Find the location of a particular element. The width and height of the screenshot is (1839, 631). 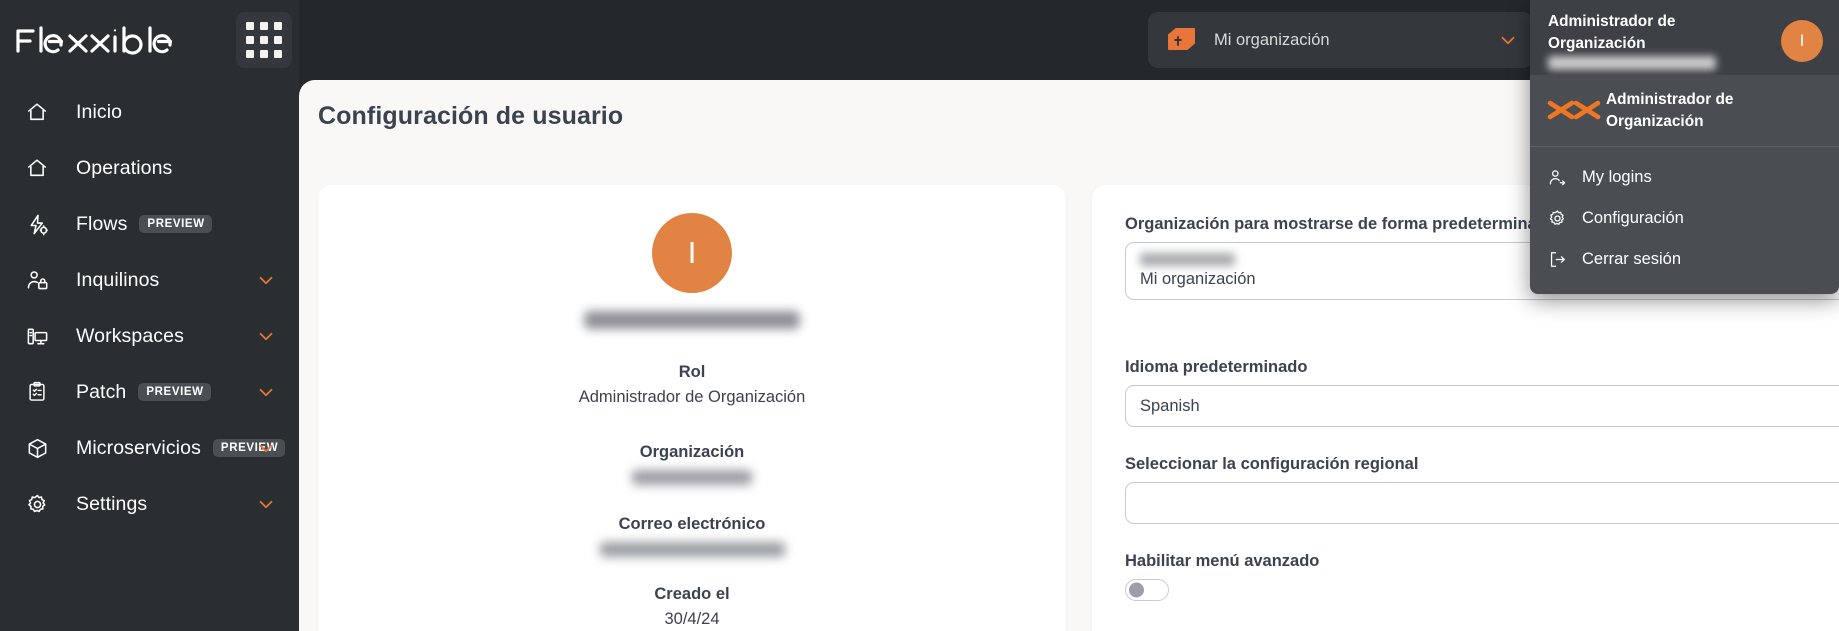

field-locale: Seleccionar la configuración regional is located at coordinates (1482, 489).